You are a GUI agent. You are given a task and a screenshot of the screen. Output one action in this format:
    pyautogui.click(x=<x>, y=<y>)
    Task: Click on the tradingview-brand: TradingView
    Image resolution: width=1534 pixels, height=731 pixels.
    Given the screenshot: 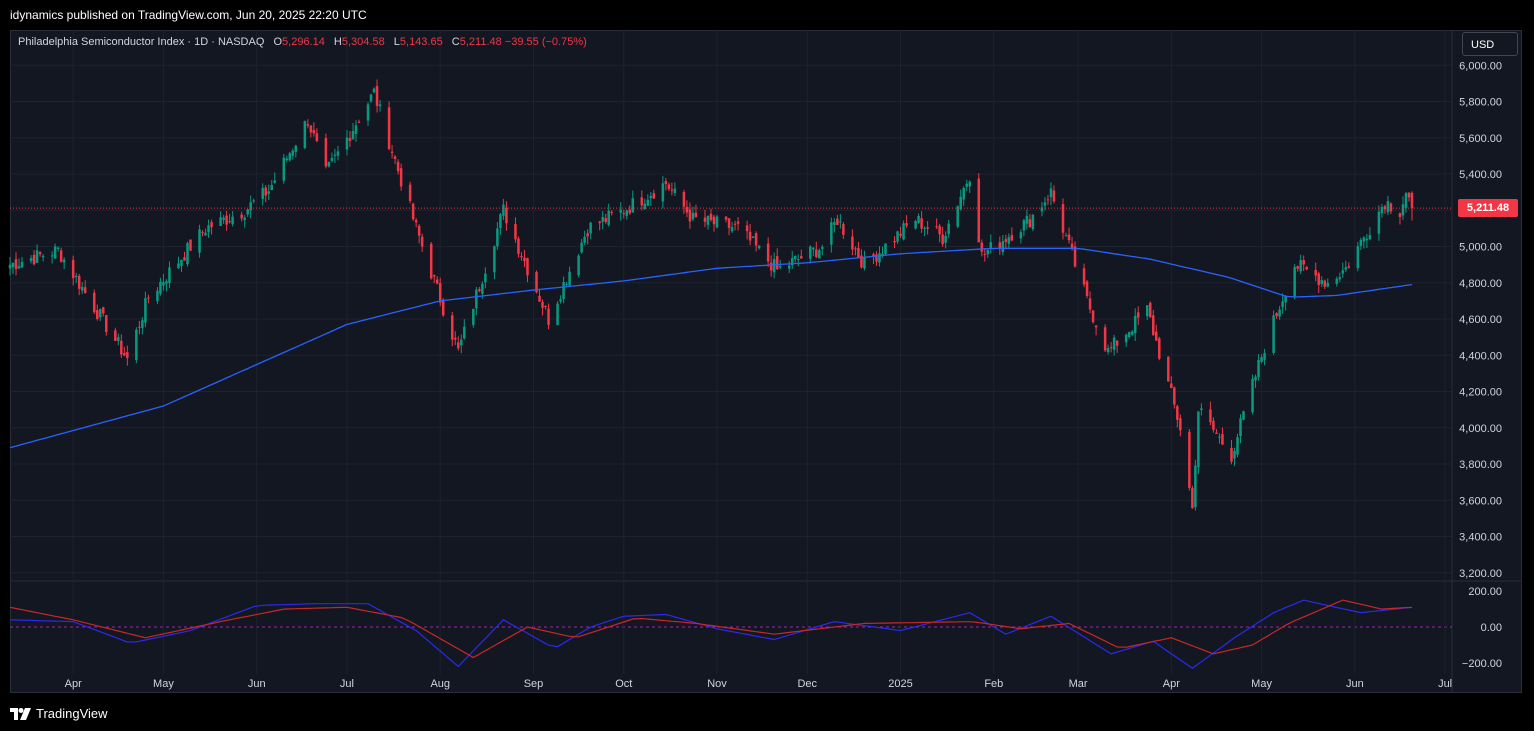 What is the action you would take?
    pyautogui.click(x=59, y=714)
    